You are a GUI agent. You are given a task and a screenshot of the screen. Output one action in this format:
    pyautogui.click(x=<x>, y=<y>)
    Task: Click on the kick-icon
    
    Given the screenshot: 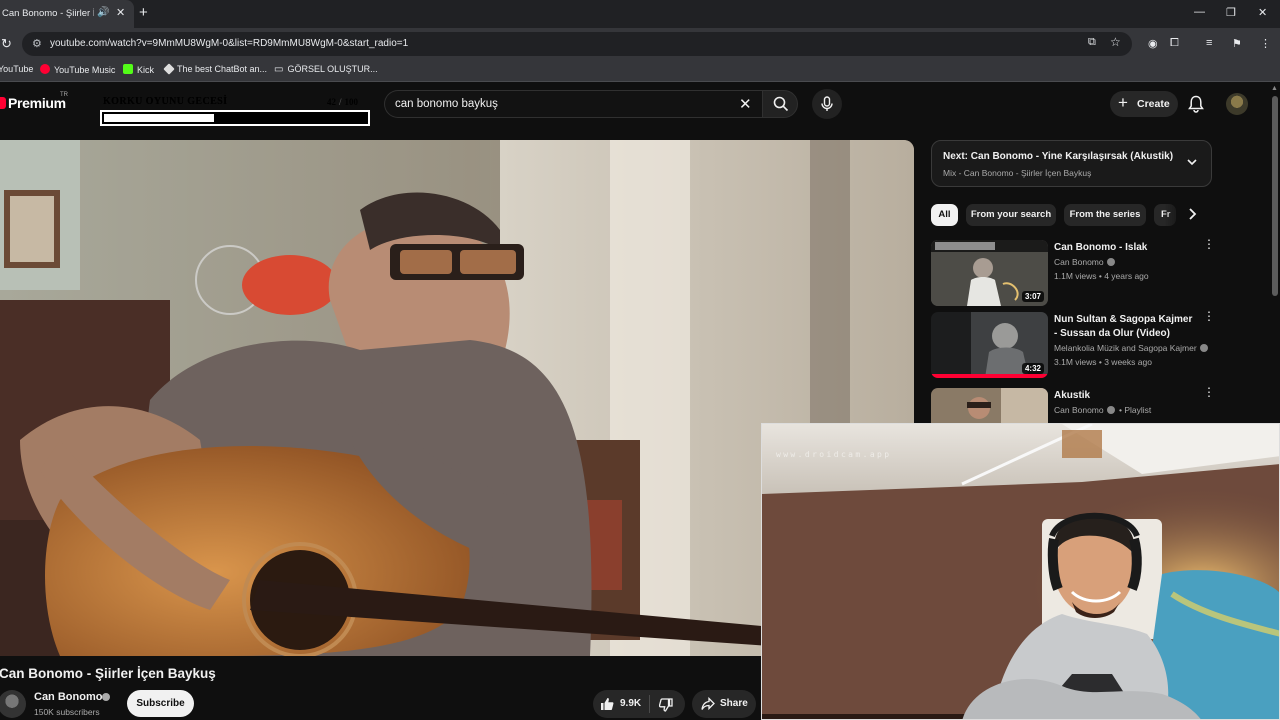 What is the action you would take?
    pyautogui.click(x=128, y=69)
    